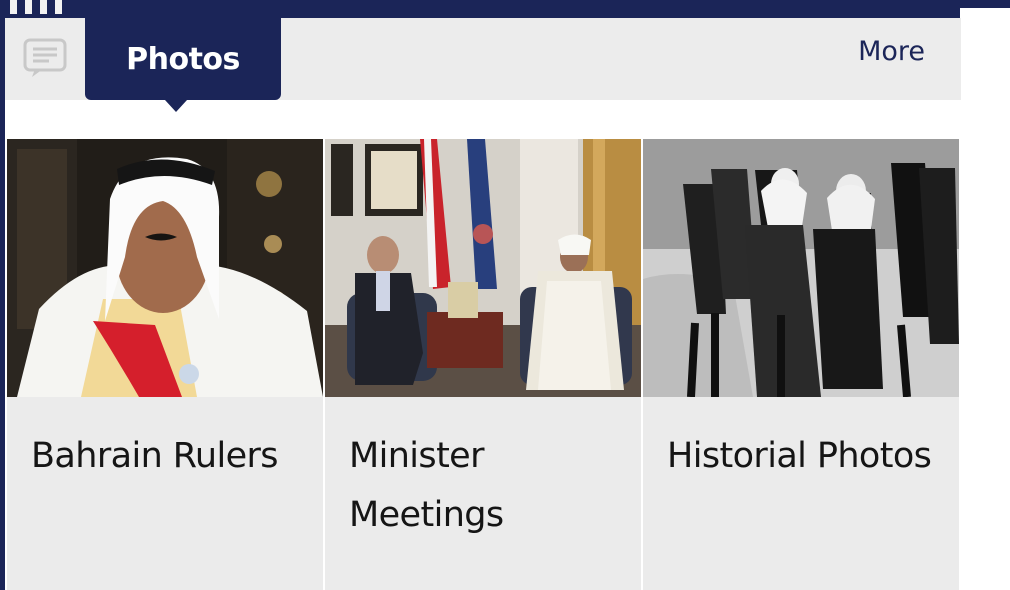 The height and width of the screenshot is (590, 1010). Describe the element at coordinates (426, 485) in the screenshot. I see `category-title: Minister Meetings` at that location.